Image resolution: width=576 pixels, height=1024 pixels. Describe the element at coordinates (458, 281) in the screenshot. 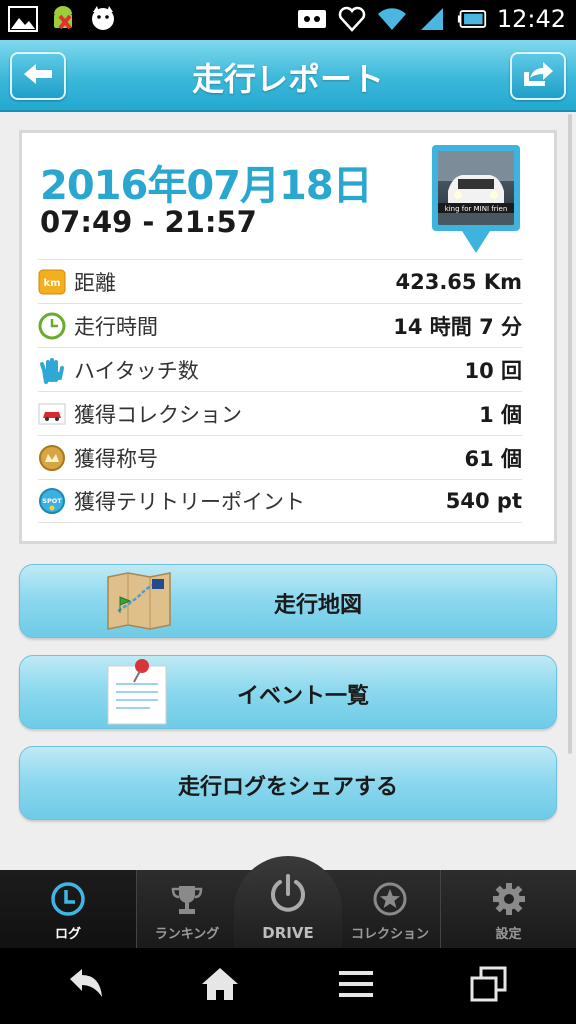

I see `stat-value: 423.65 Km` at that location.